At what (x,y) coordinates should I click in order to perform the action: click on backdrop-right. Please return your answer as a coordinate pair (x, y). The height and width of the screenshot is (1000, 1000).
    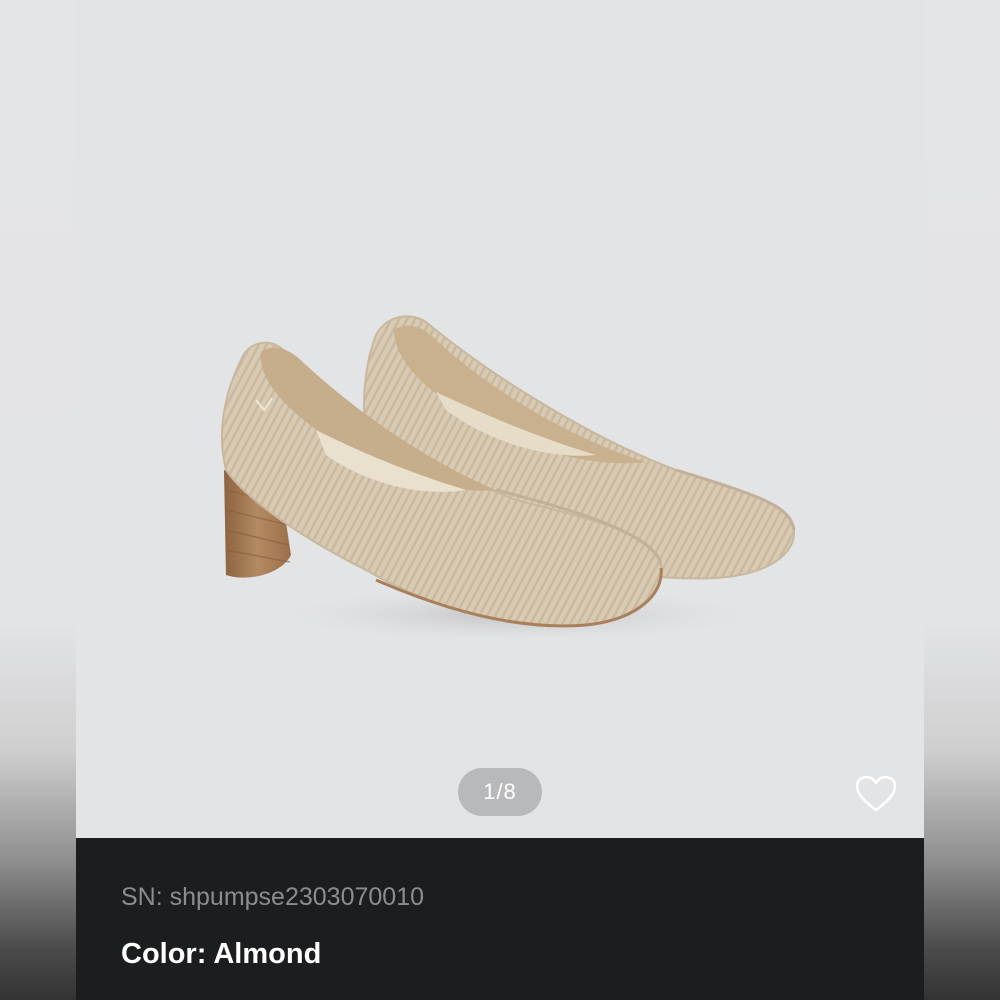
    Looking at the image, I should click on (962, 500).